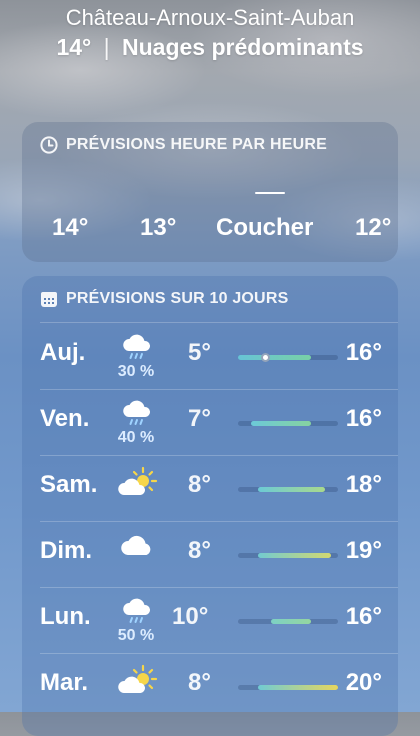  What do you see at coordinates (65, 616) in the screenshot?
I see `day-name: Lun.` at bounding box center [65, 616].